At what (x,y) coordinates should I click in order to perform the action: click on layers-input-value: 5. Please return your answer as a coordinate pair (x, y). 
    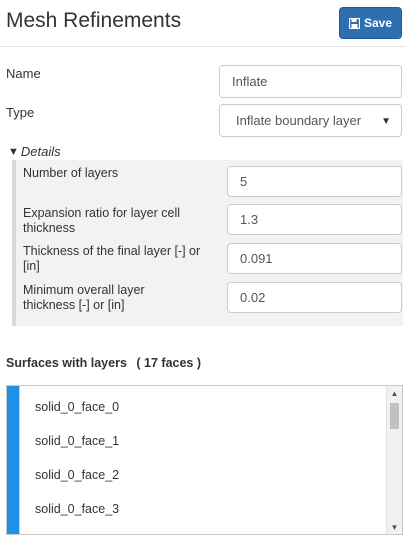
    Looking at the image, I should click on (244, 181).